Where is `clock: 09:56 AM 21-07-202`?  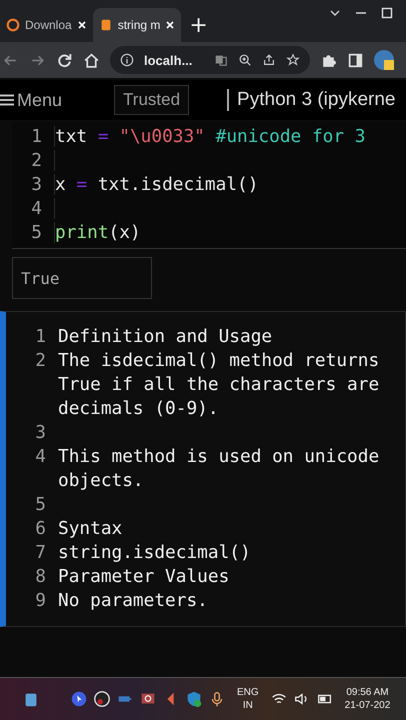
clock: 09:56 AM 21-07-202 is located at coordinates (367, 699).